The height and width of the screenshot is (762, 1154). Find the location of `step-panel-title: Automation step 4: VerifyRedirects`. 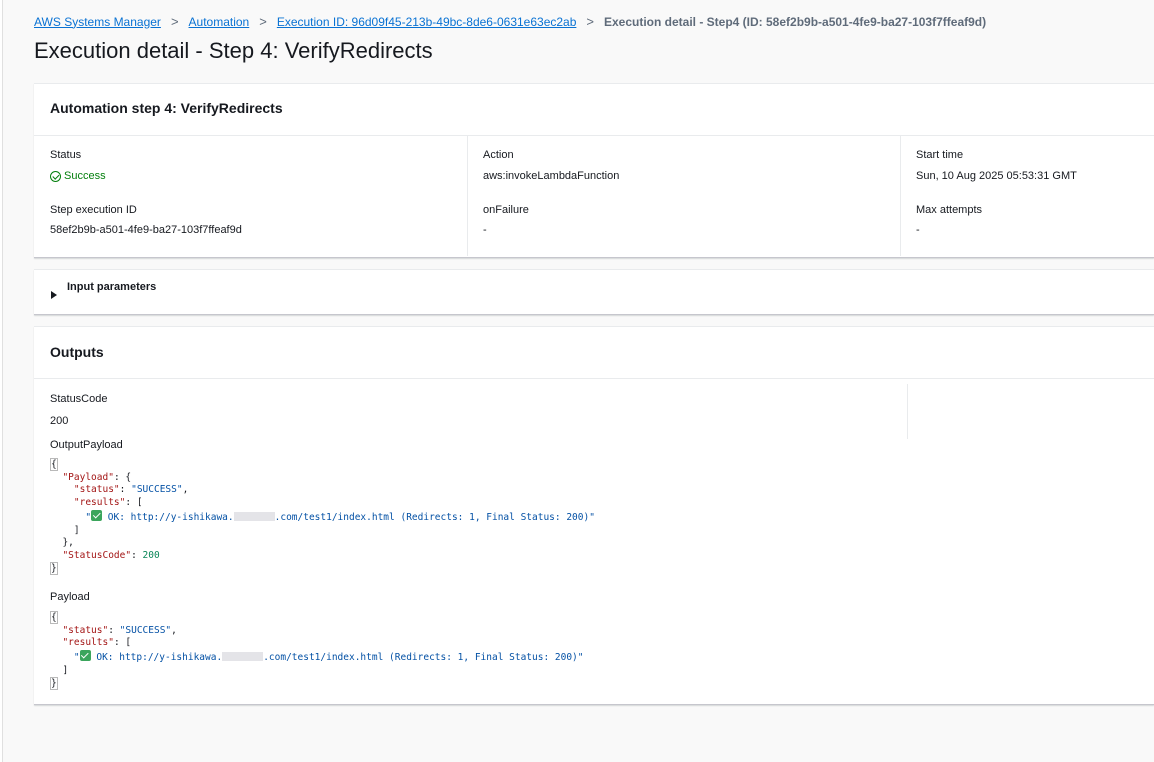

step-panel-title: Automation step 4: VerifyRedirects is located at coordinates (166, 108).